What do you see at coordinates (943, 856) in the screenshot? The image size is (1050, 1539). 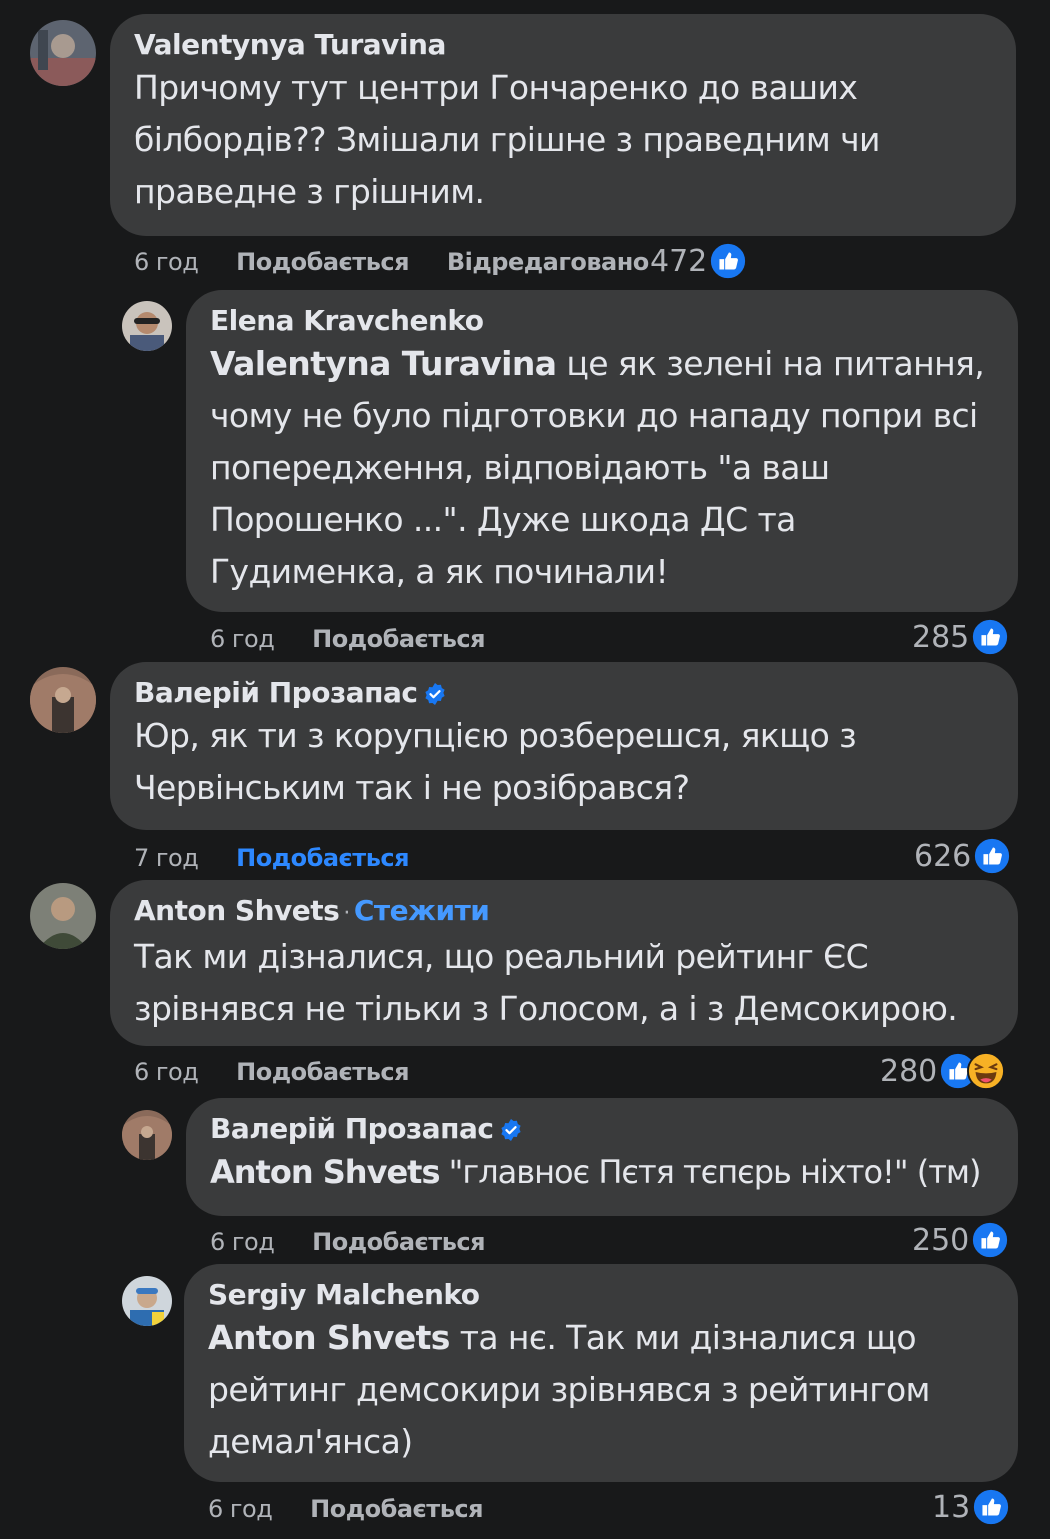 I see `reaction-count: 626` at bounding box center [943, 856].